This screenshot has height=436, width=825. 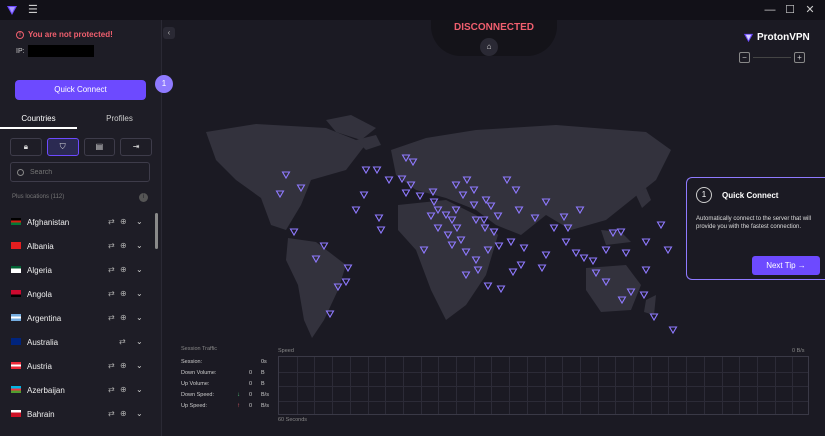 What do you see at coordinates (80, 90) in the screenshot?
I see `quick-connect-button: Quick Connect` at bounding box center [80, 90].